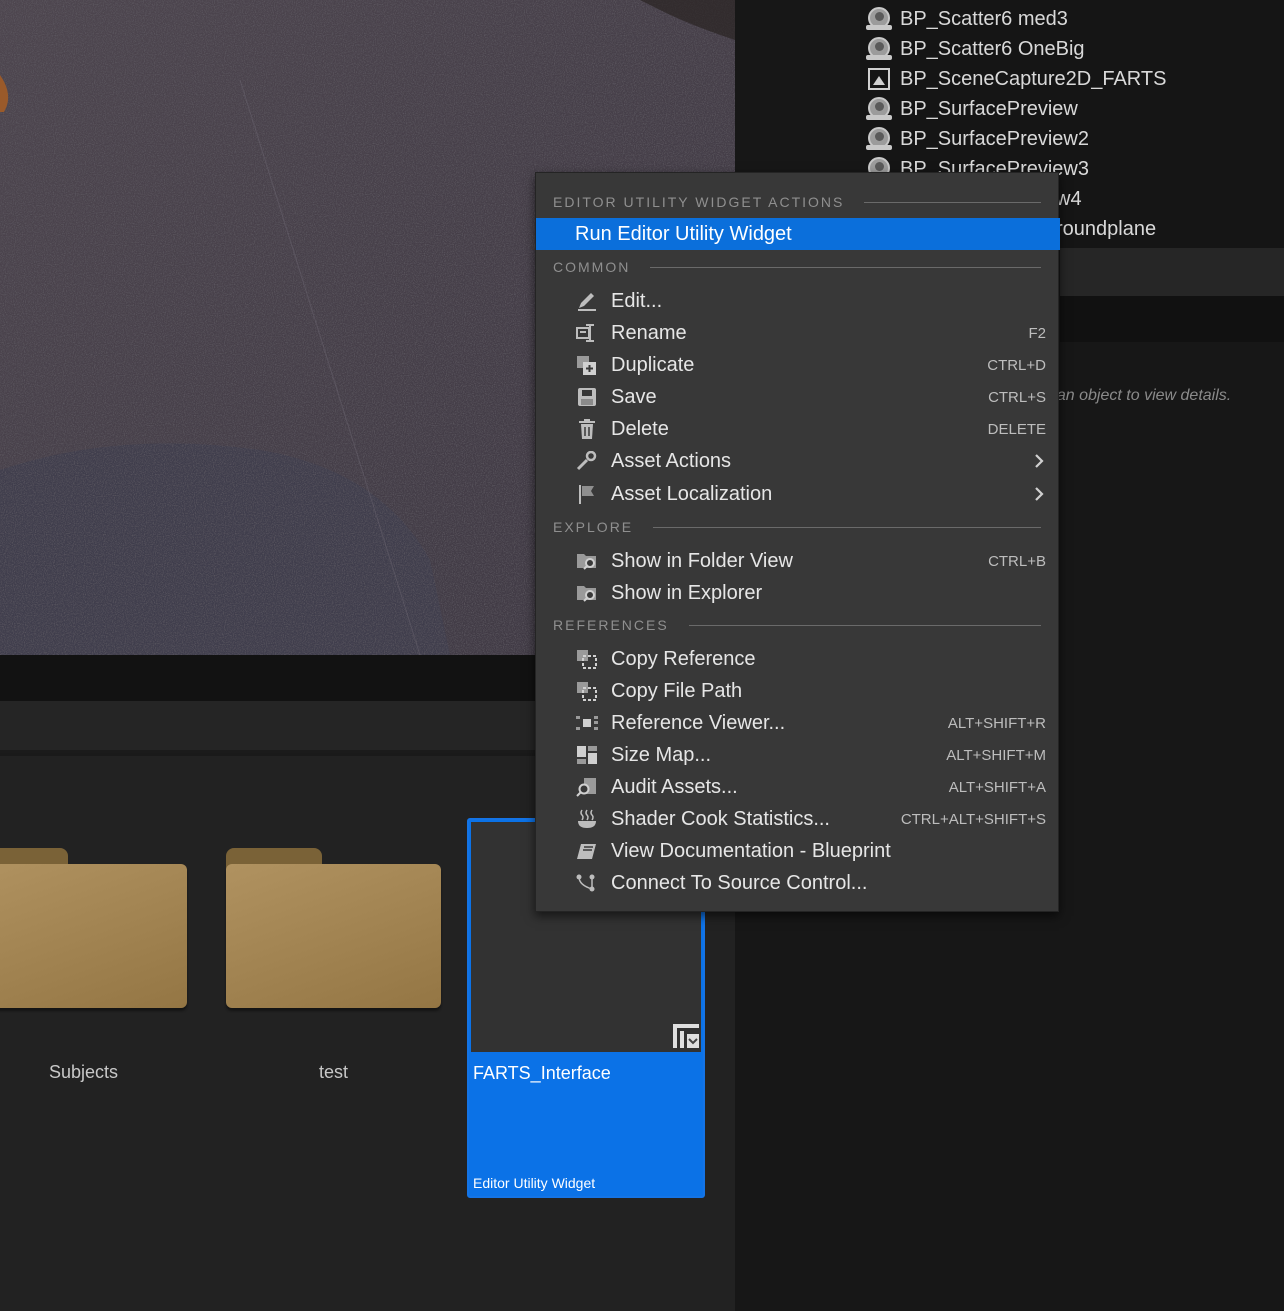 The width and height of the screenshot is (1284, 1311). I want to click on menu-item-duplicate: Duplicate CTRL+D, so click(797, 365).